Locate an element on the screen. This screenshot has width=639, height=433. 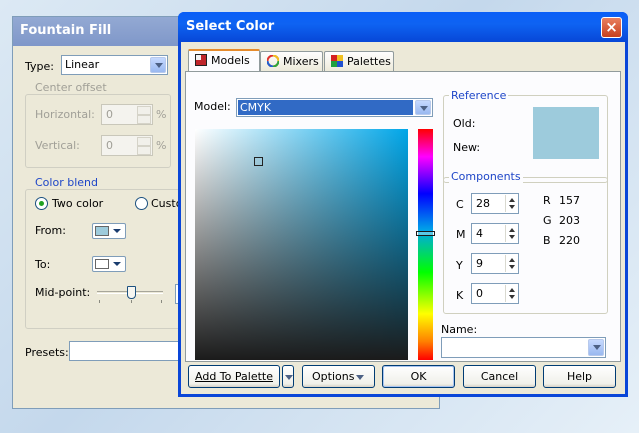
center-offset-legend: Center offset is located at coordinates (71, 87).